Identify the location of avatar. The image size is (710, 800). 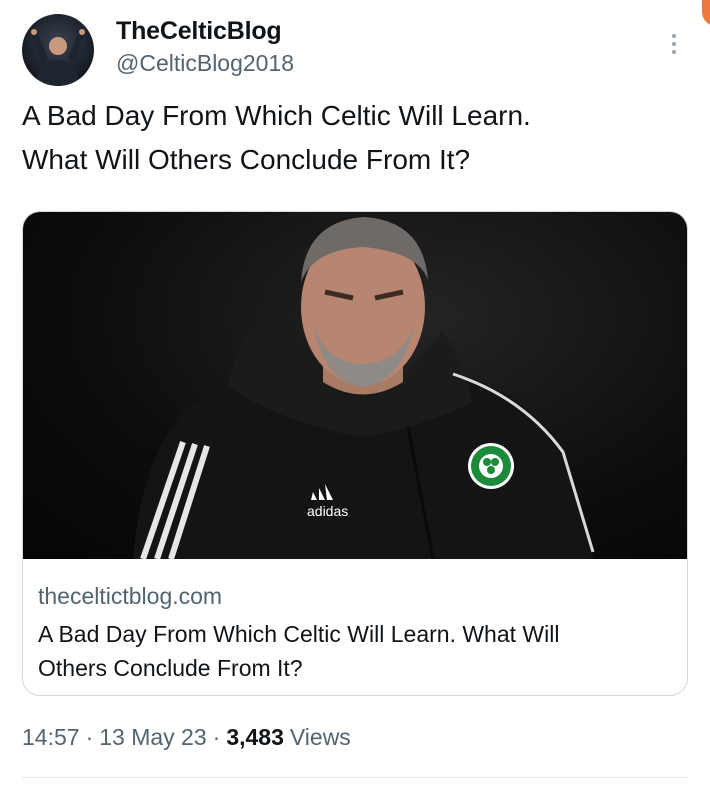
(58, 50).